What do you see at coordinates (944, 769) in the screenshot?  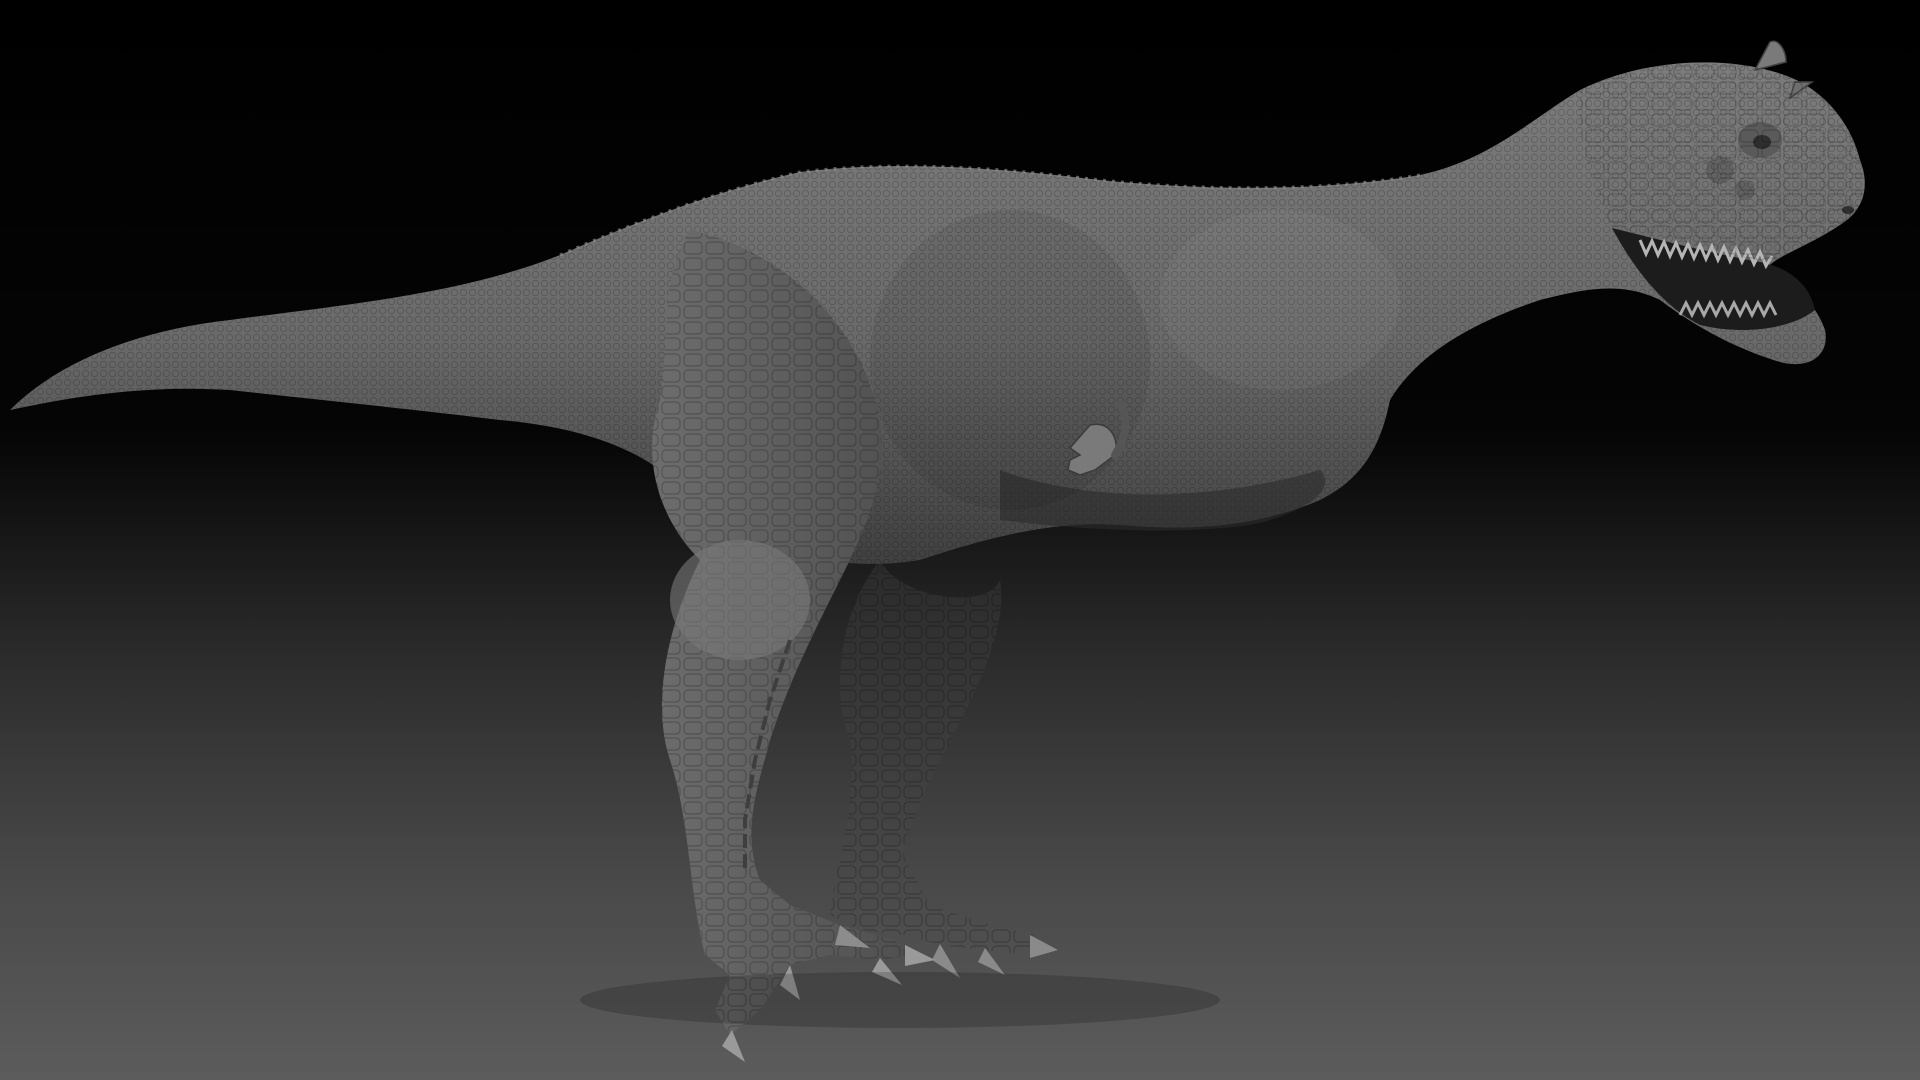 I see `far-hind-leg` at bounding box center [944, 769].